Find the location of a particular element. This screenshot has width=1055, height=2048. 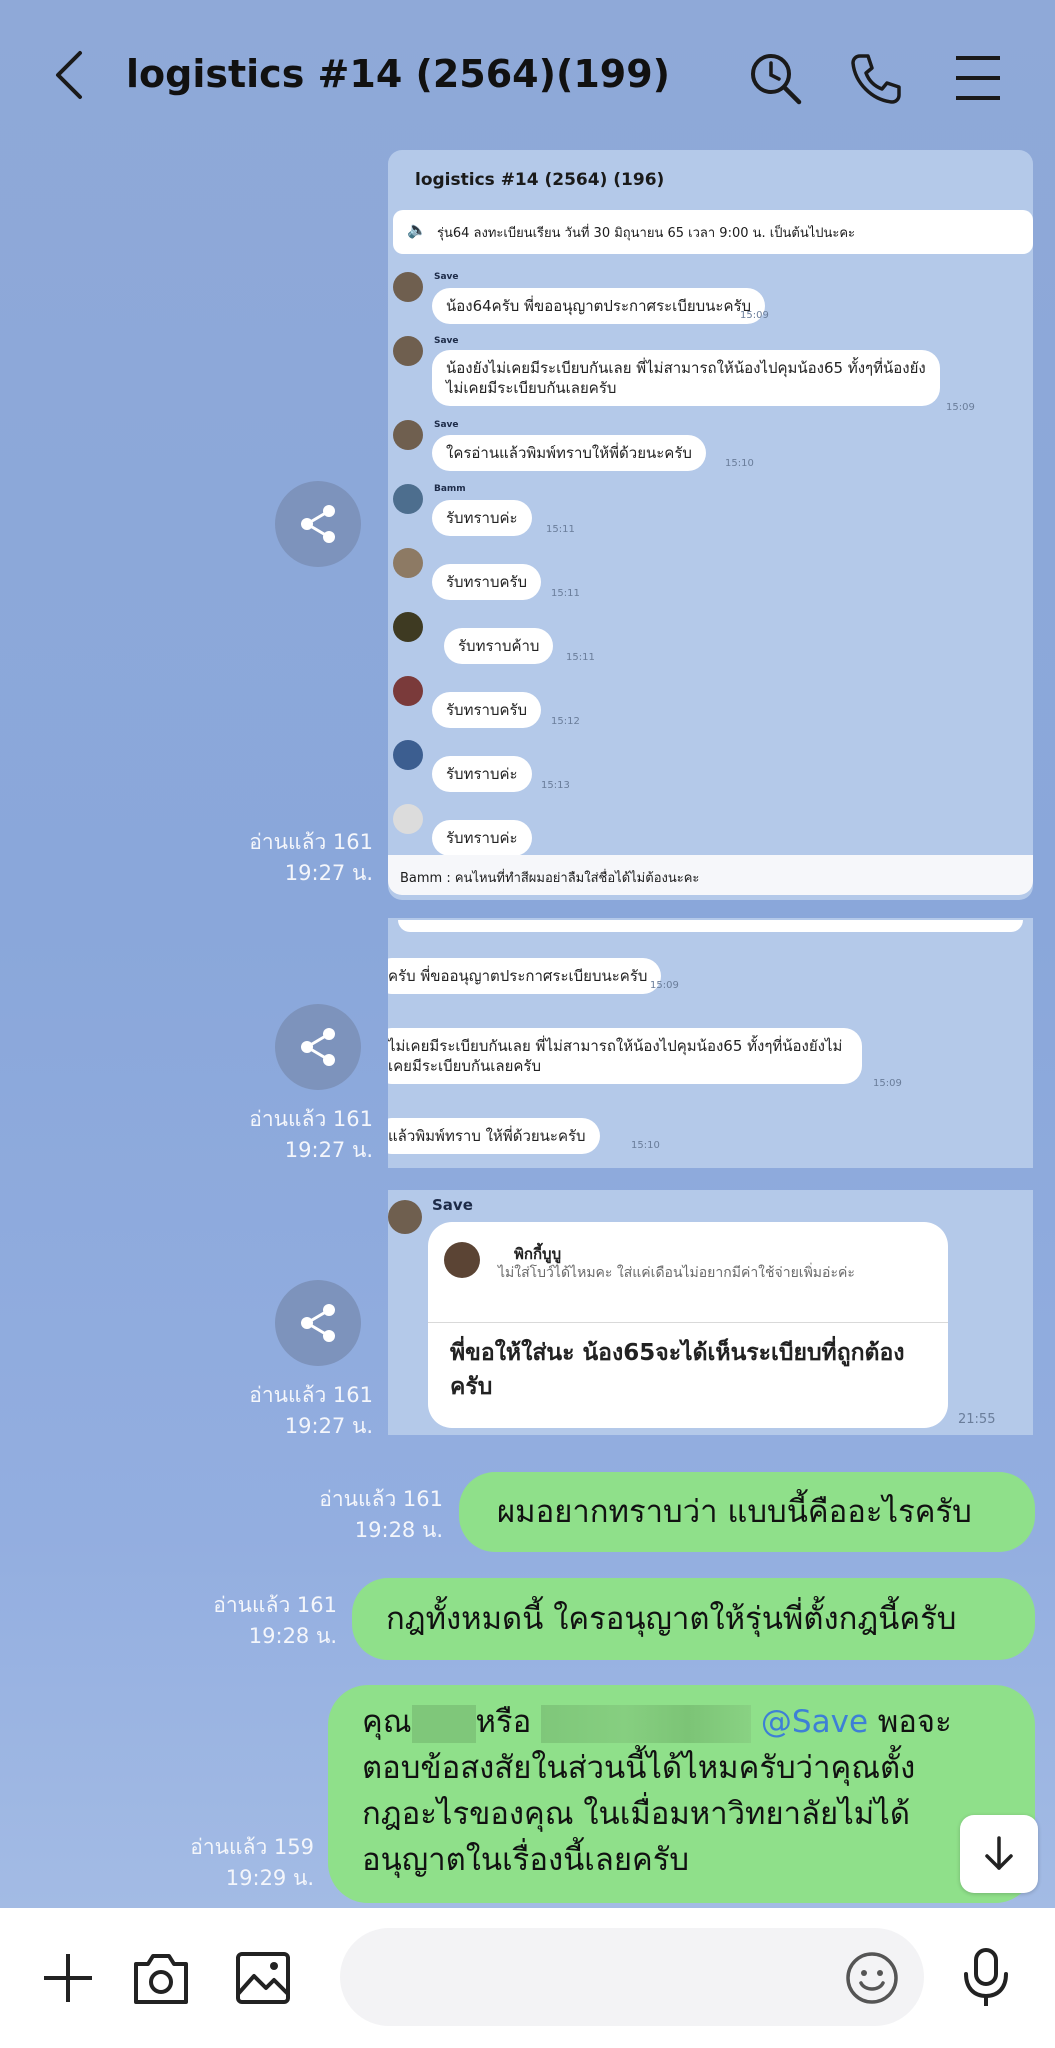

chat-title: logistics #14 (2564)(199) is located at coordinates (398, 74).